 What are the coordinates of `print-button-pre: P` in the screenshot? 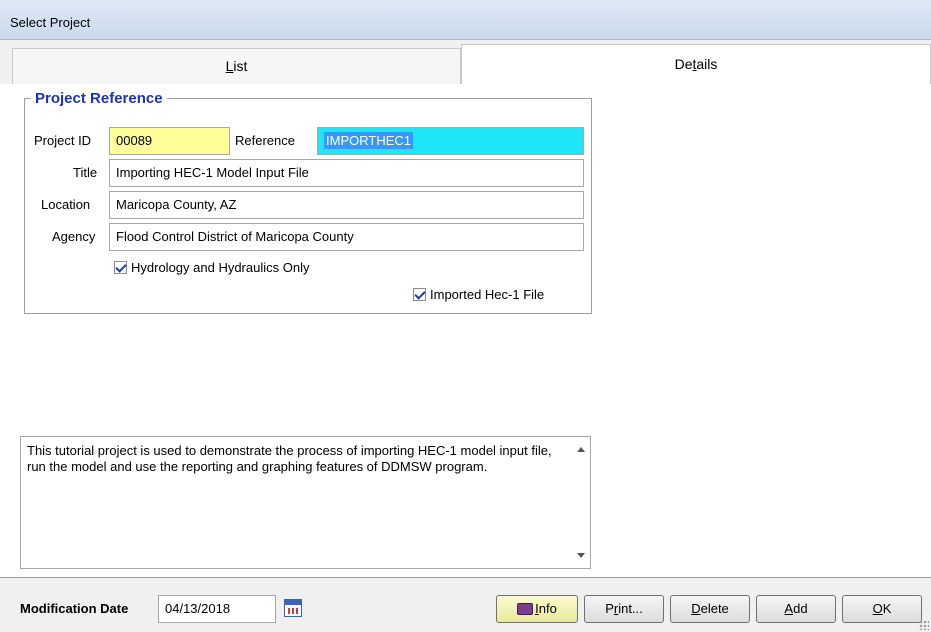 It's located at (609, 608).